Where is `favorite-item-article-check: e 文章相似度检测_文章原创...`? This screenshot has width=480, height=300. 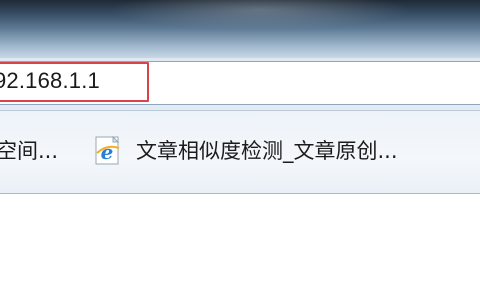
favorite-item-article-check: e 文章相似度检测_文章原创... is located at coordinates (246, 151).